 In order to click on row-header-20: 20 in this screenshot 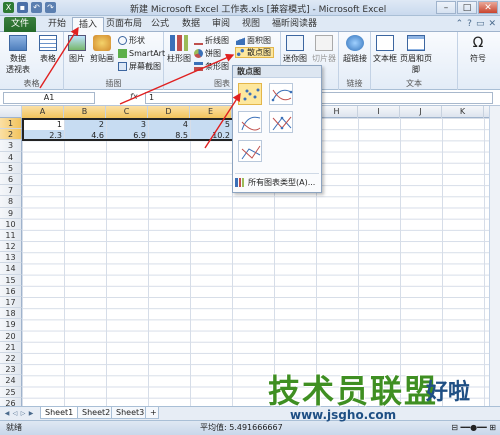, I will do `click(11, 336)`.